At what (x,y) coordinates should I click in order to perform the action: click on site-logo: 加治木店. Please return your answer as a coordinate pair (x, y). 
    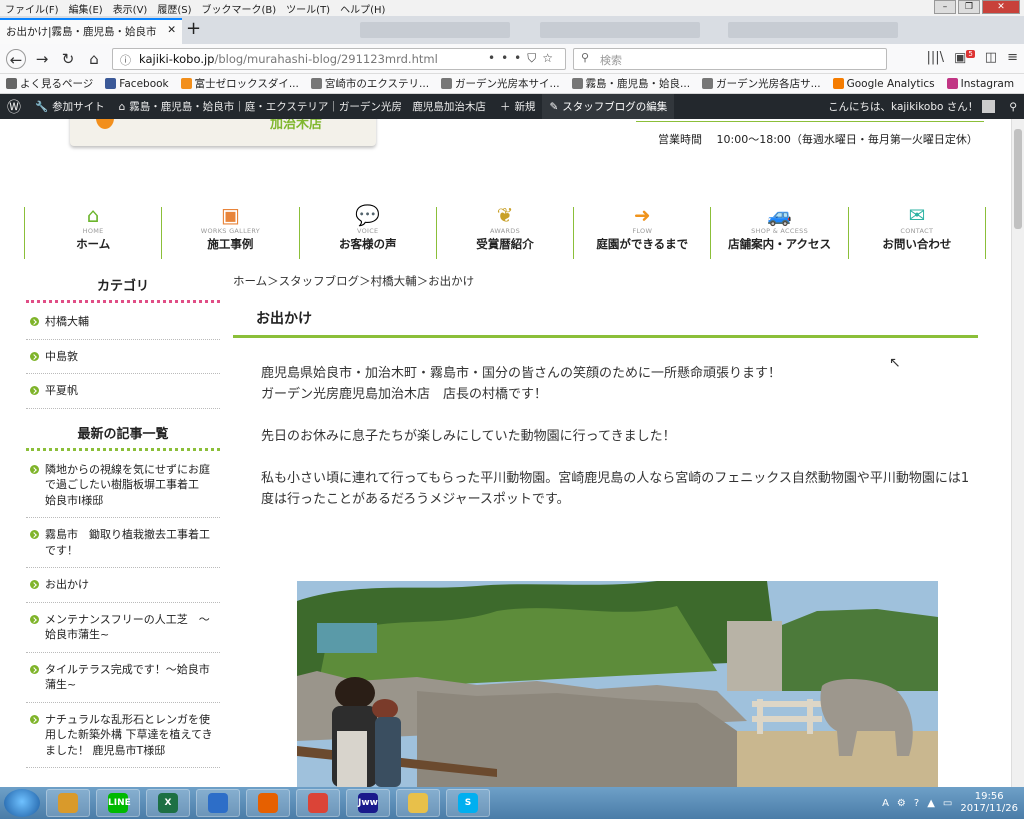
    Looking at the image, I should click on (223, 132).